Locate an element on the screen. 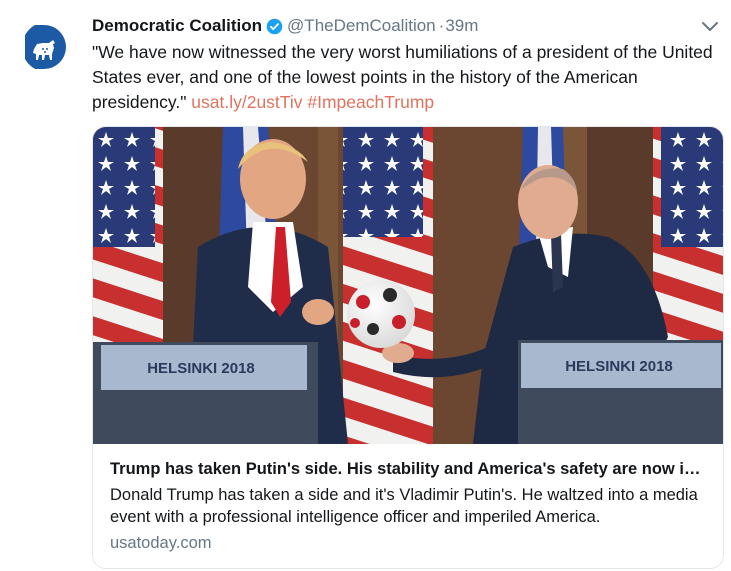 This screenshot has height=571, width=731. tweet-link: usat.ly/2ustTiv is located at coordinates (246, 102).